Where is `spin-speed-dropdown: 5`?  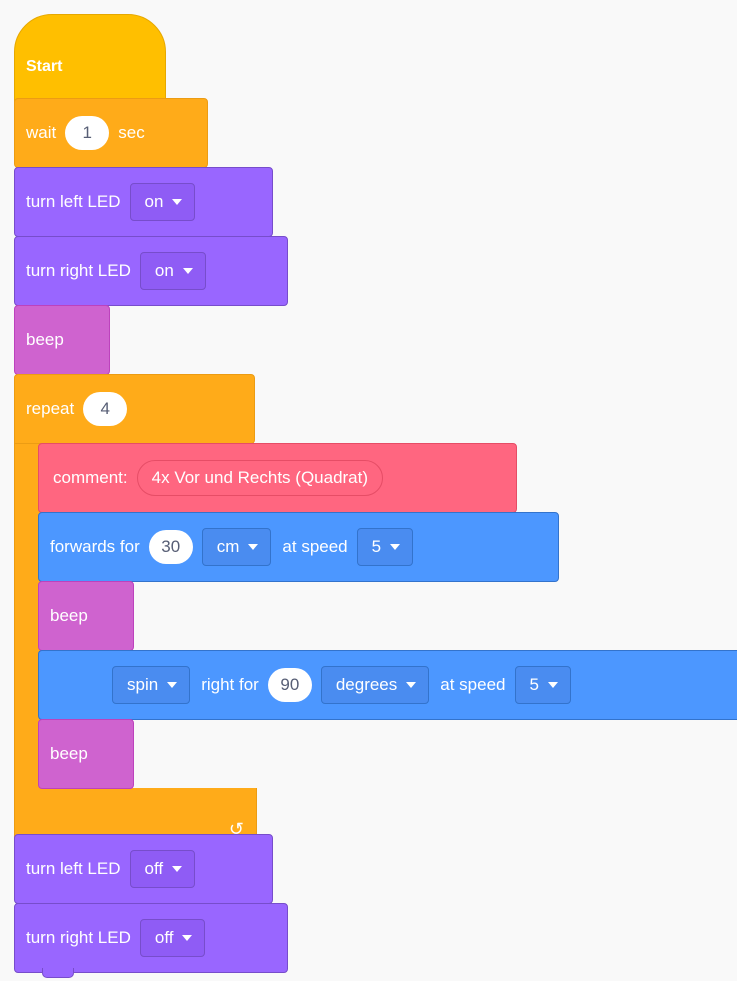 spin-speed-dropdown: 5 is located at coordinates (542, 685).